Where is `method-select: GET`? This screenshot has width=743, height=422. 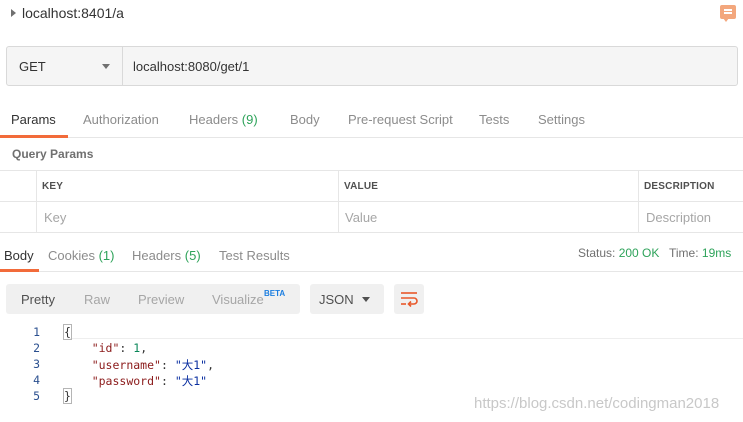
method-select: GET is located at coordinates (65, 66).